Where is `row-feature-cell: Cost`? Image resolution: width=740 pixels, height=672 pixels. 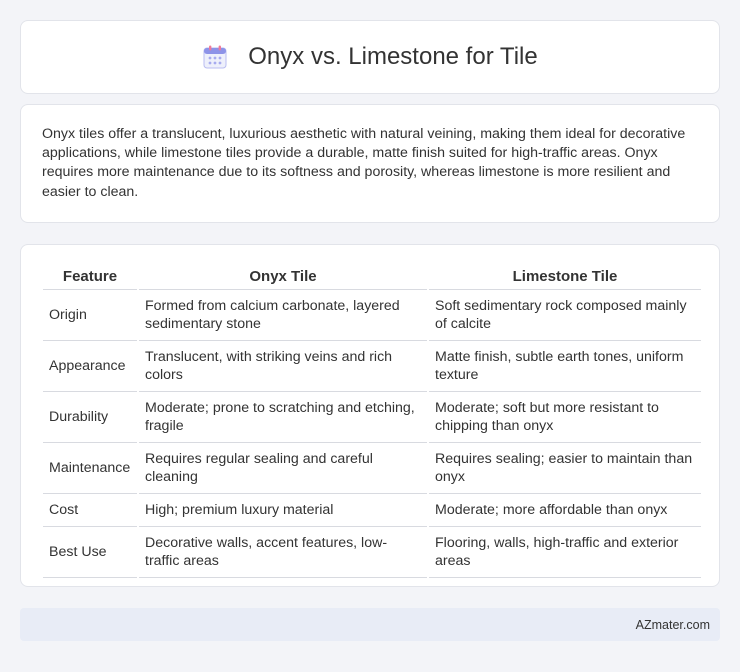
row-feature-cell: Cost is located at coordinates (90, 510).